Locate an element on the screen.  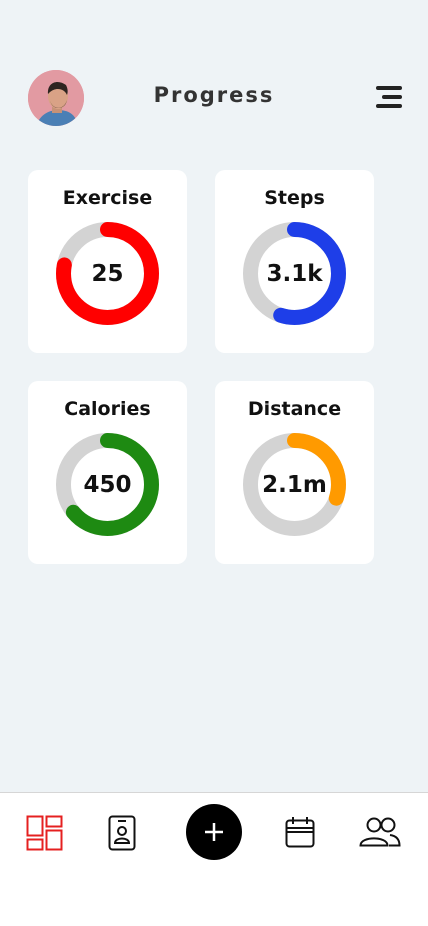
stat-card-calories: Calories 450 is located at coordinates (107, 472).